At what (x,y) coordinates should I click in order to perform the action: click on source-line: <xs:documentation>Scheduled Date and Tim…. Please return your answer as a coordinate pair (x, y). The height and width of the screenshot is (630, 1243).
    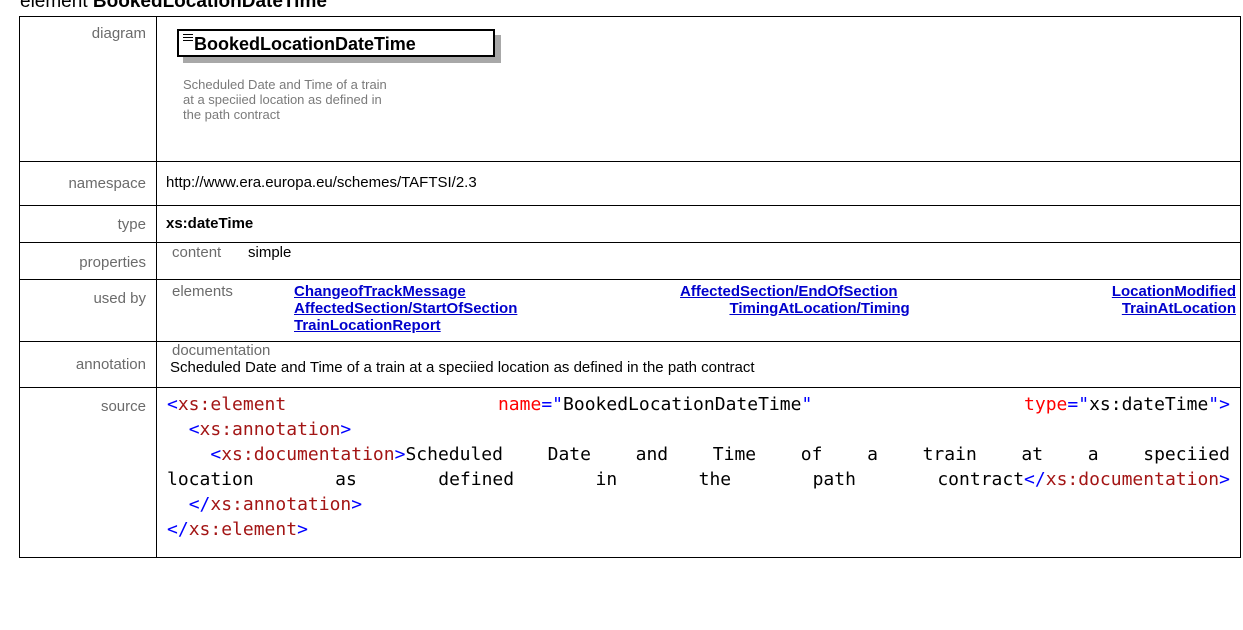
    Looking at the image, I should click on (720, 454).